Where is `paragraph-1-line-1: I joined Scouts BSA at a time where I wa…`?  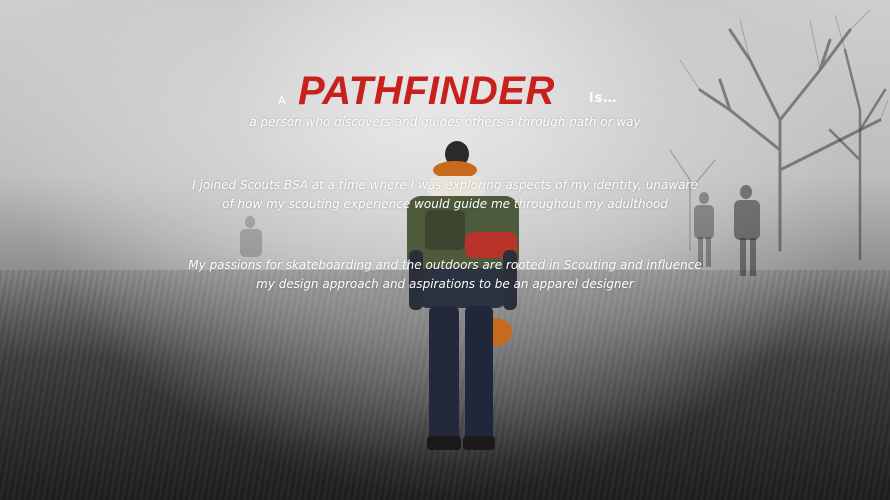
paragraph-1-line-1: I joined Scouts BSA at a time where I wa… is located at coordinates (445, 185).